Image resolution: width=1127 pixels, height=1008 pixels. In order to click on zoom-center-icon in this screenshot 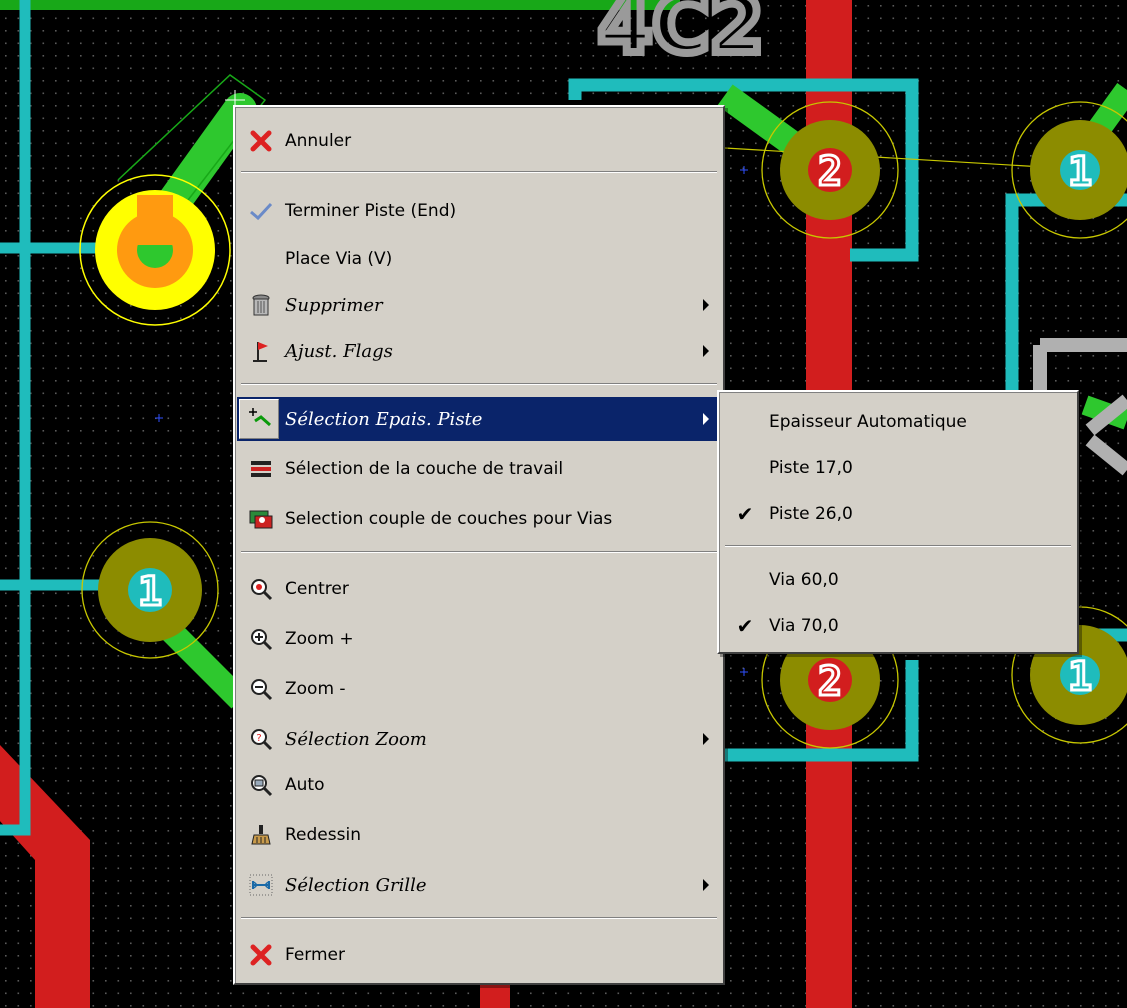, I will do `click(261, 589)`.